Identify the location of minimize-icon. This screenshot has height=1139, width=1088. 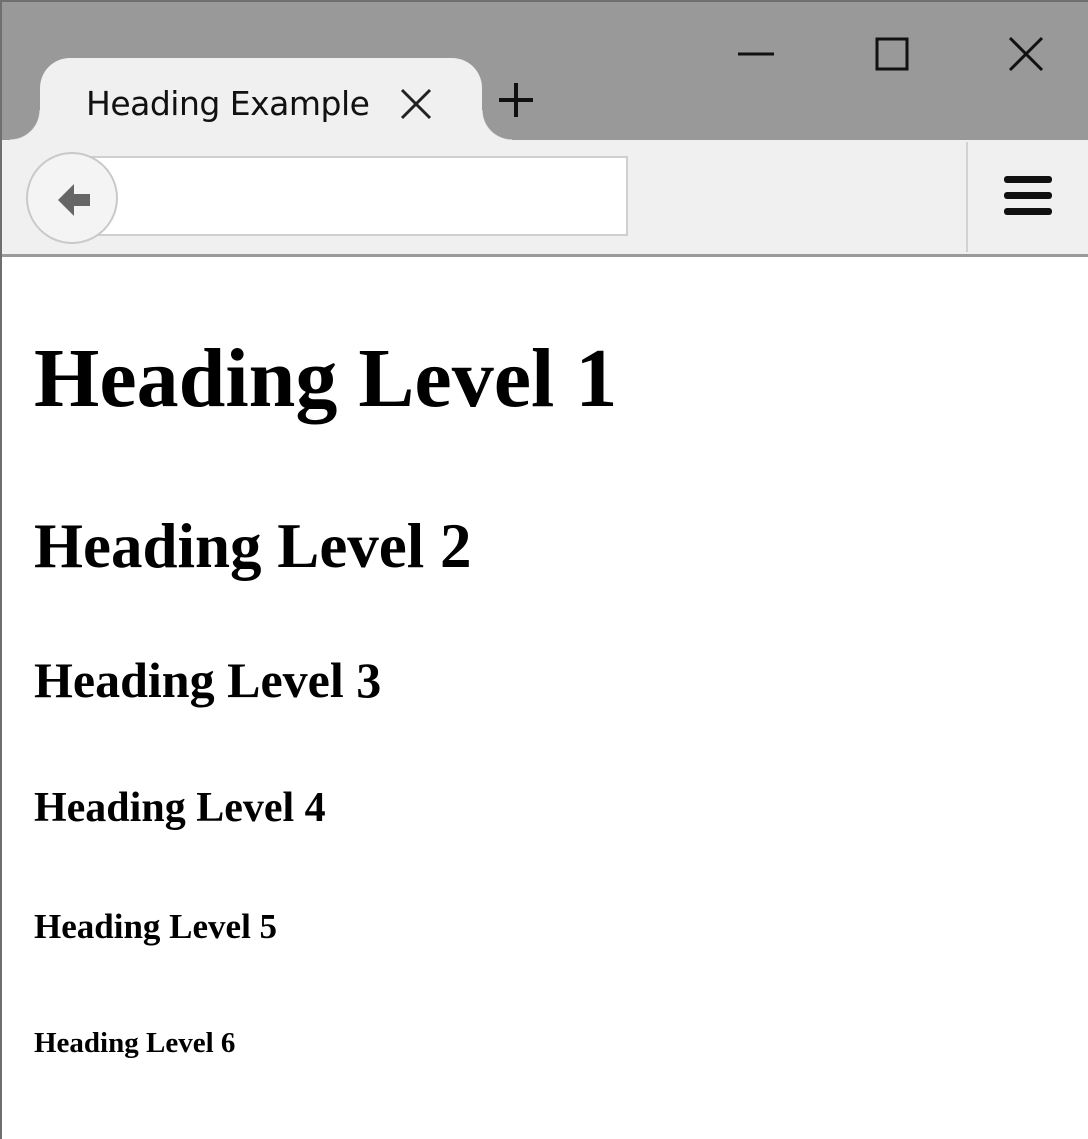
(756, 54).